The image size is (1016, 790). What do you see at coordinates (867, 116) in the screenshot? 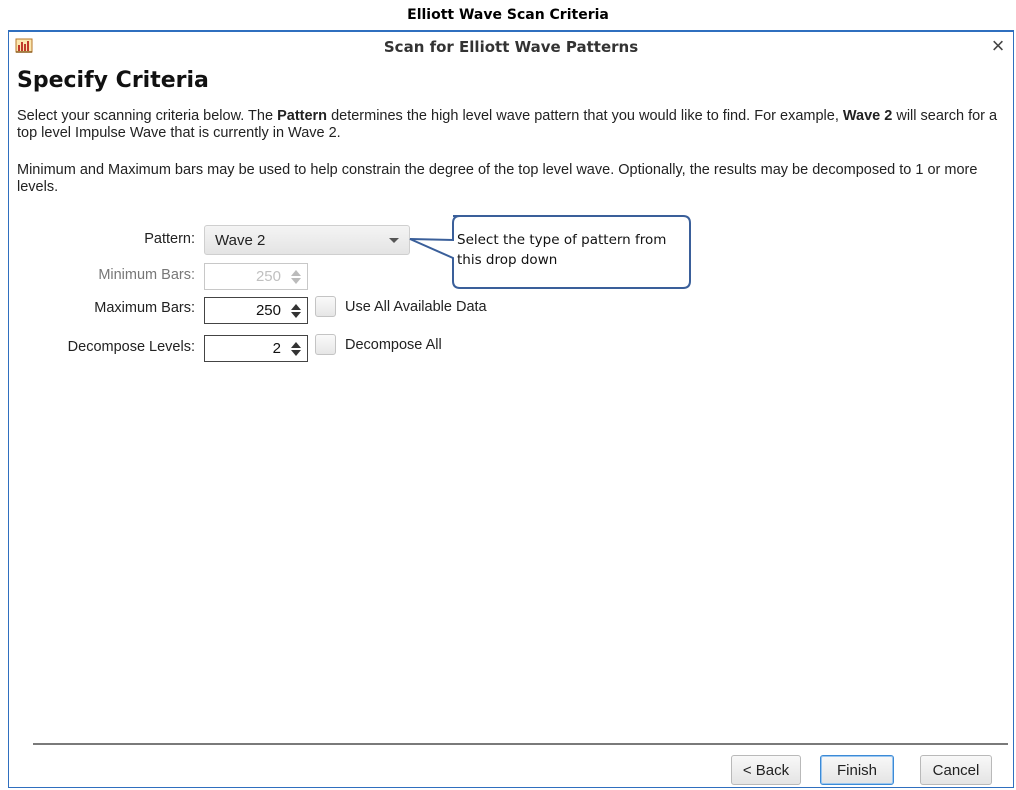
I see `instructions-bold-wave: Wave 2` at bounding box center [867, 116].